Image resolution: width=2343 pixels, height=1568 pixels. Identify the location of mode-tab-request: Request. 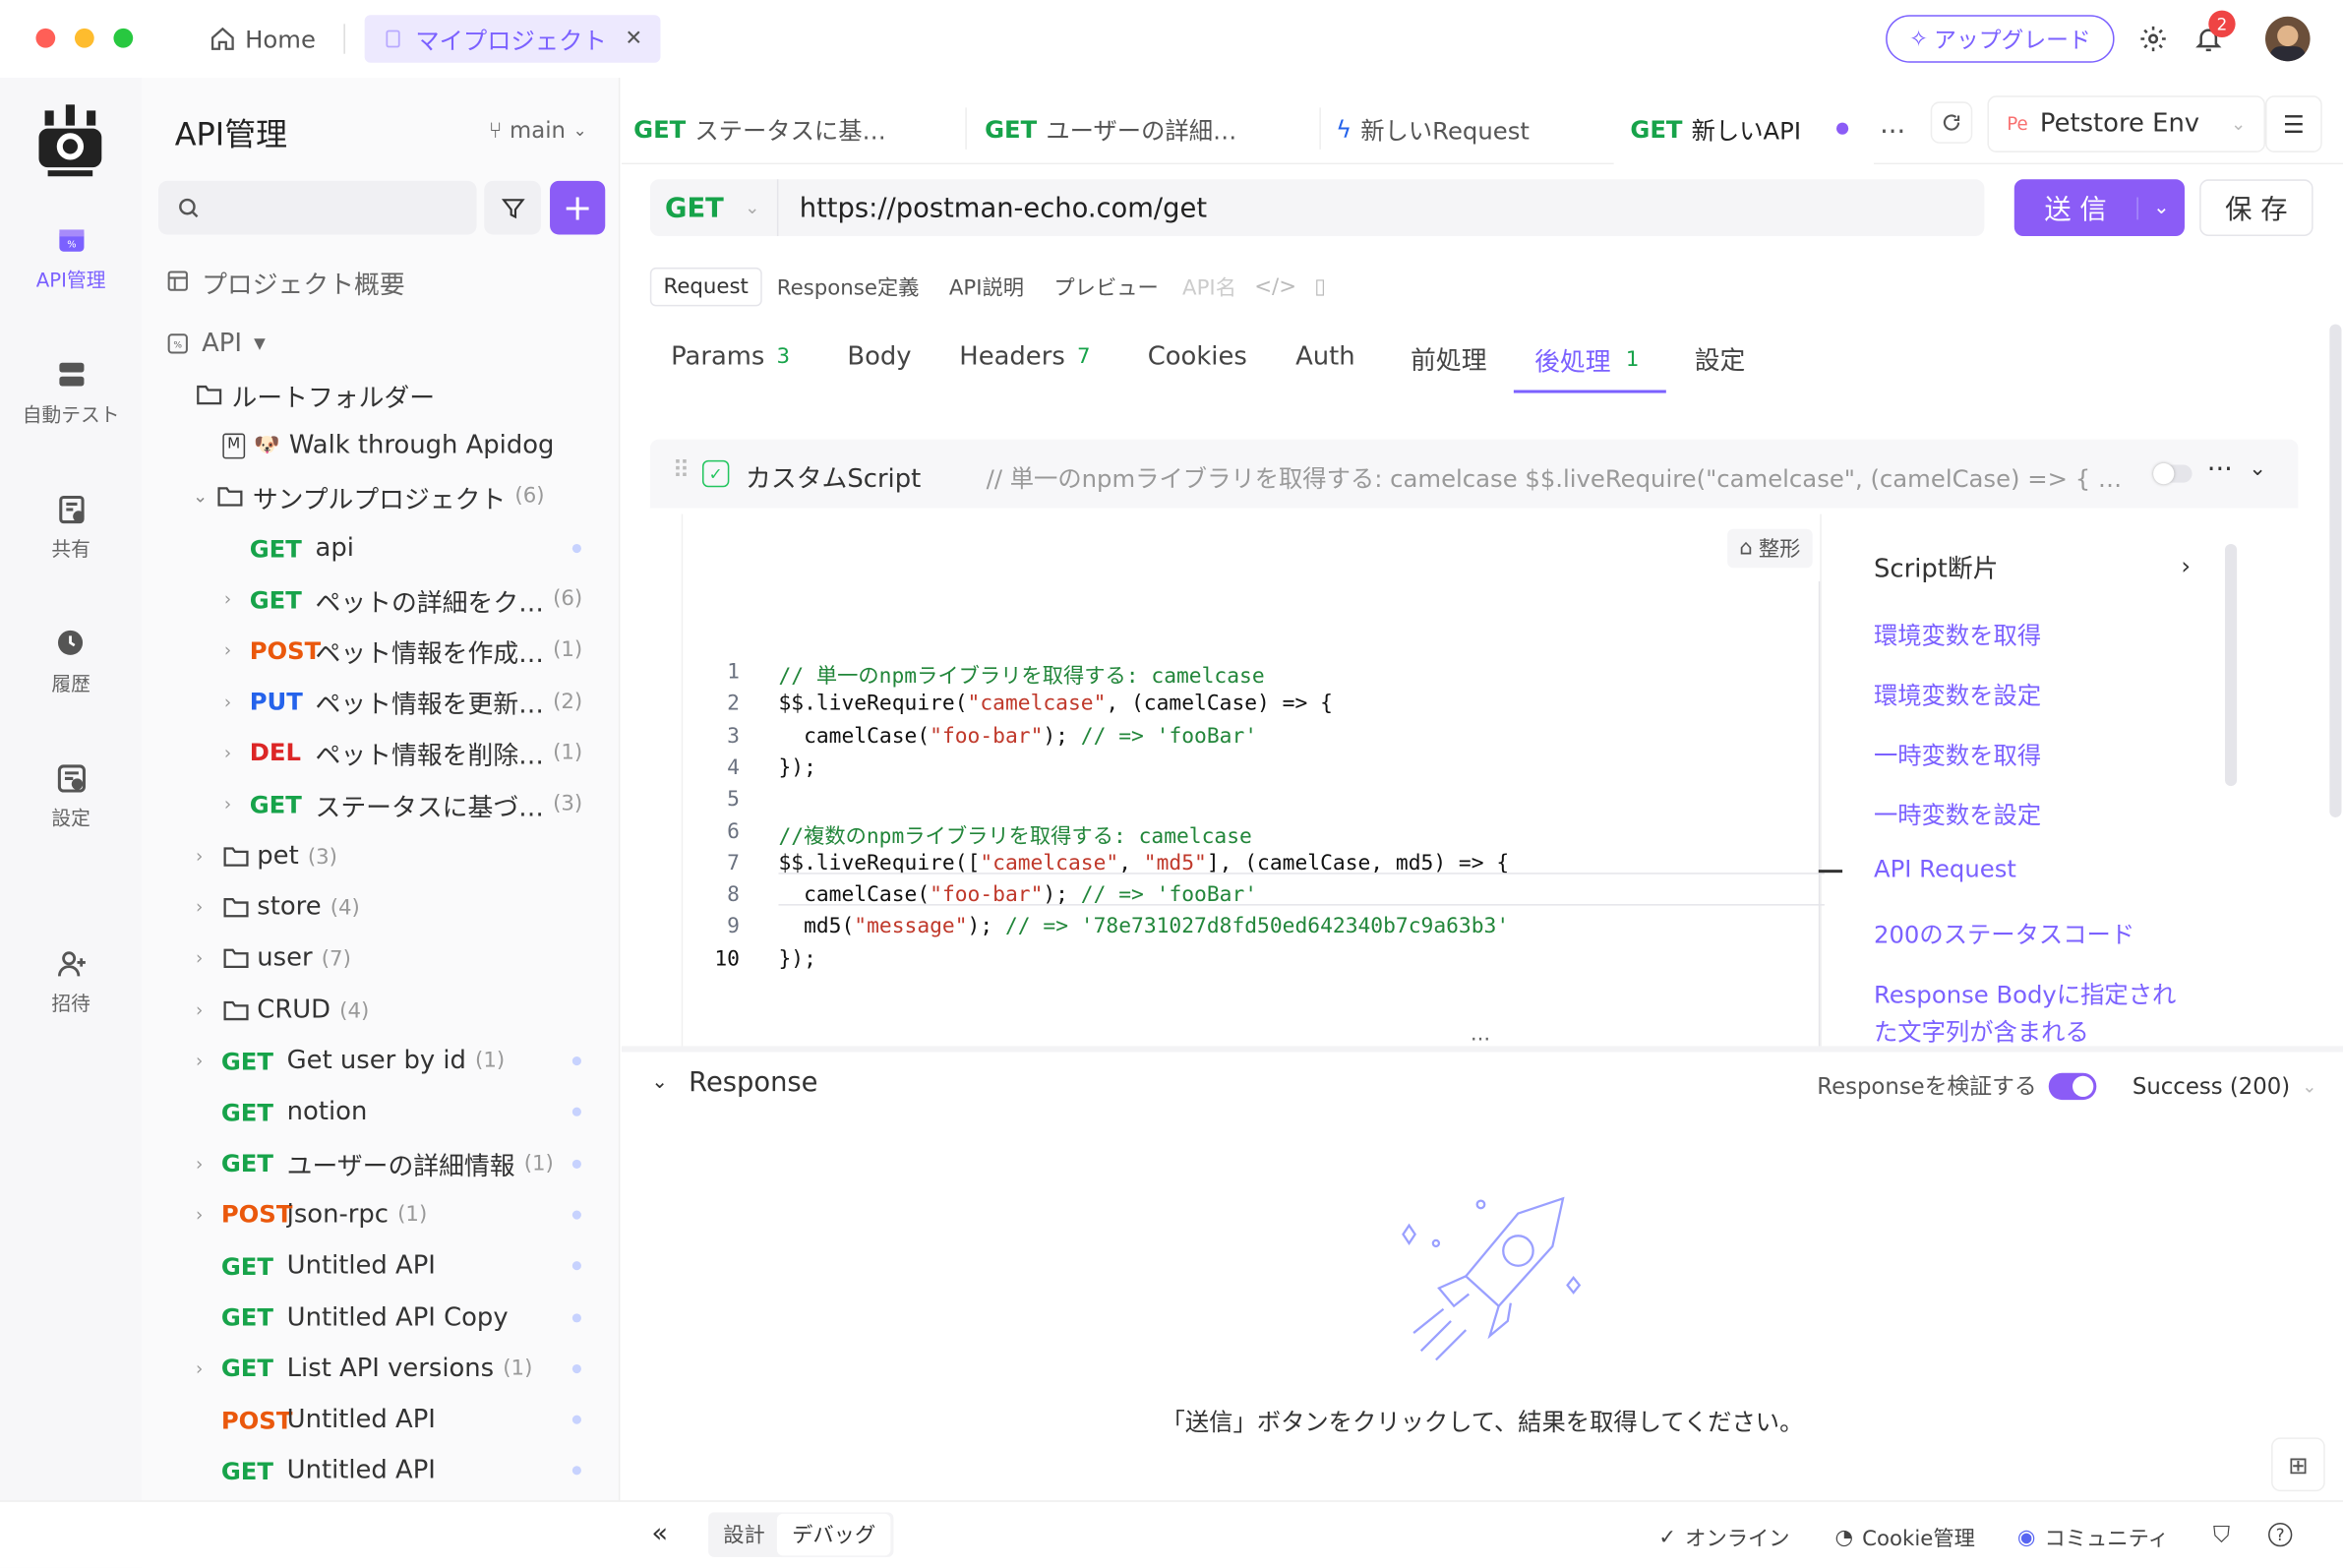
(706, 287).